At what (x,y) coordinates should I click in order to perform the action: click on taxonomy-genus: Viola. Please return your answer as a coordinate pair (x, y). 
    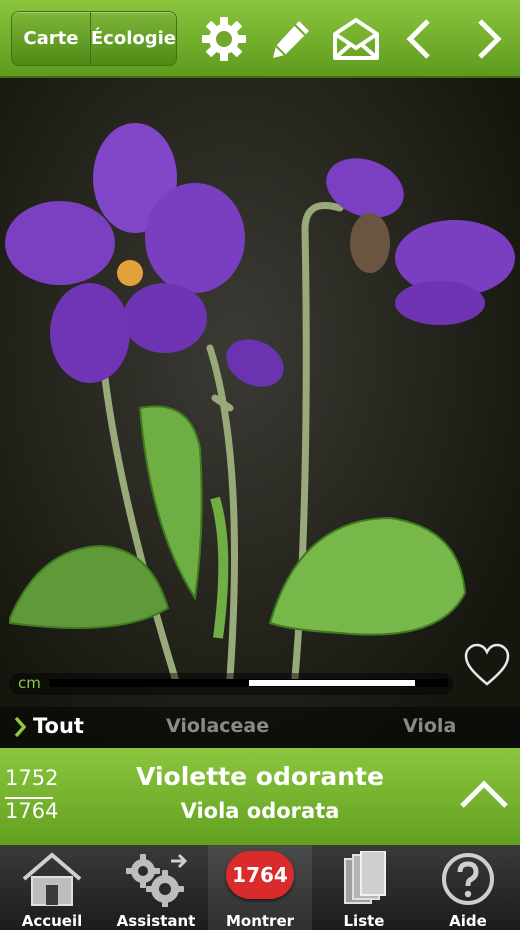
    Looking at the image, I should click on (429, 726).